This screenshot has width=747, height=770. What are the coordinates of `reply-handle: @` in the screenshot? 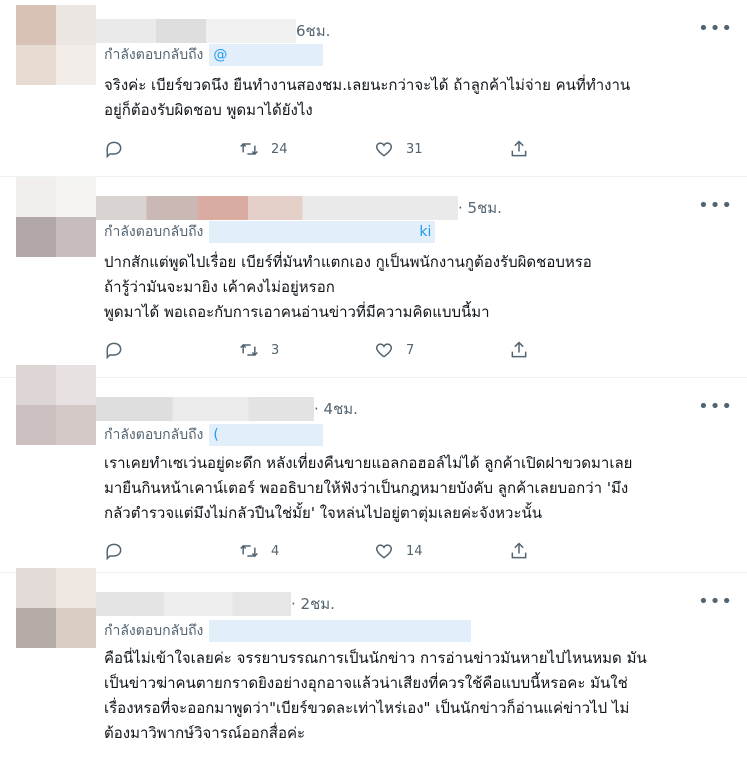 It's located at (266, 55).